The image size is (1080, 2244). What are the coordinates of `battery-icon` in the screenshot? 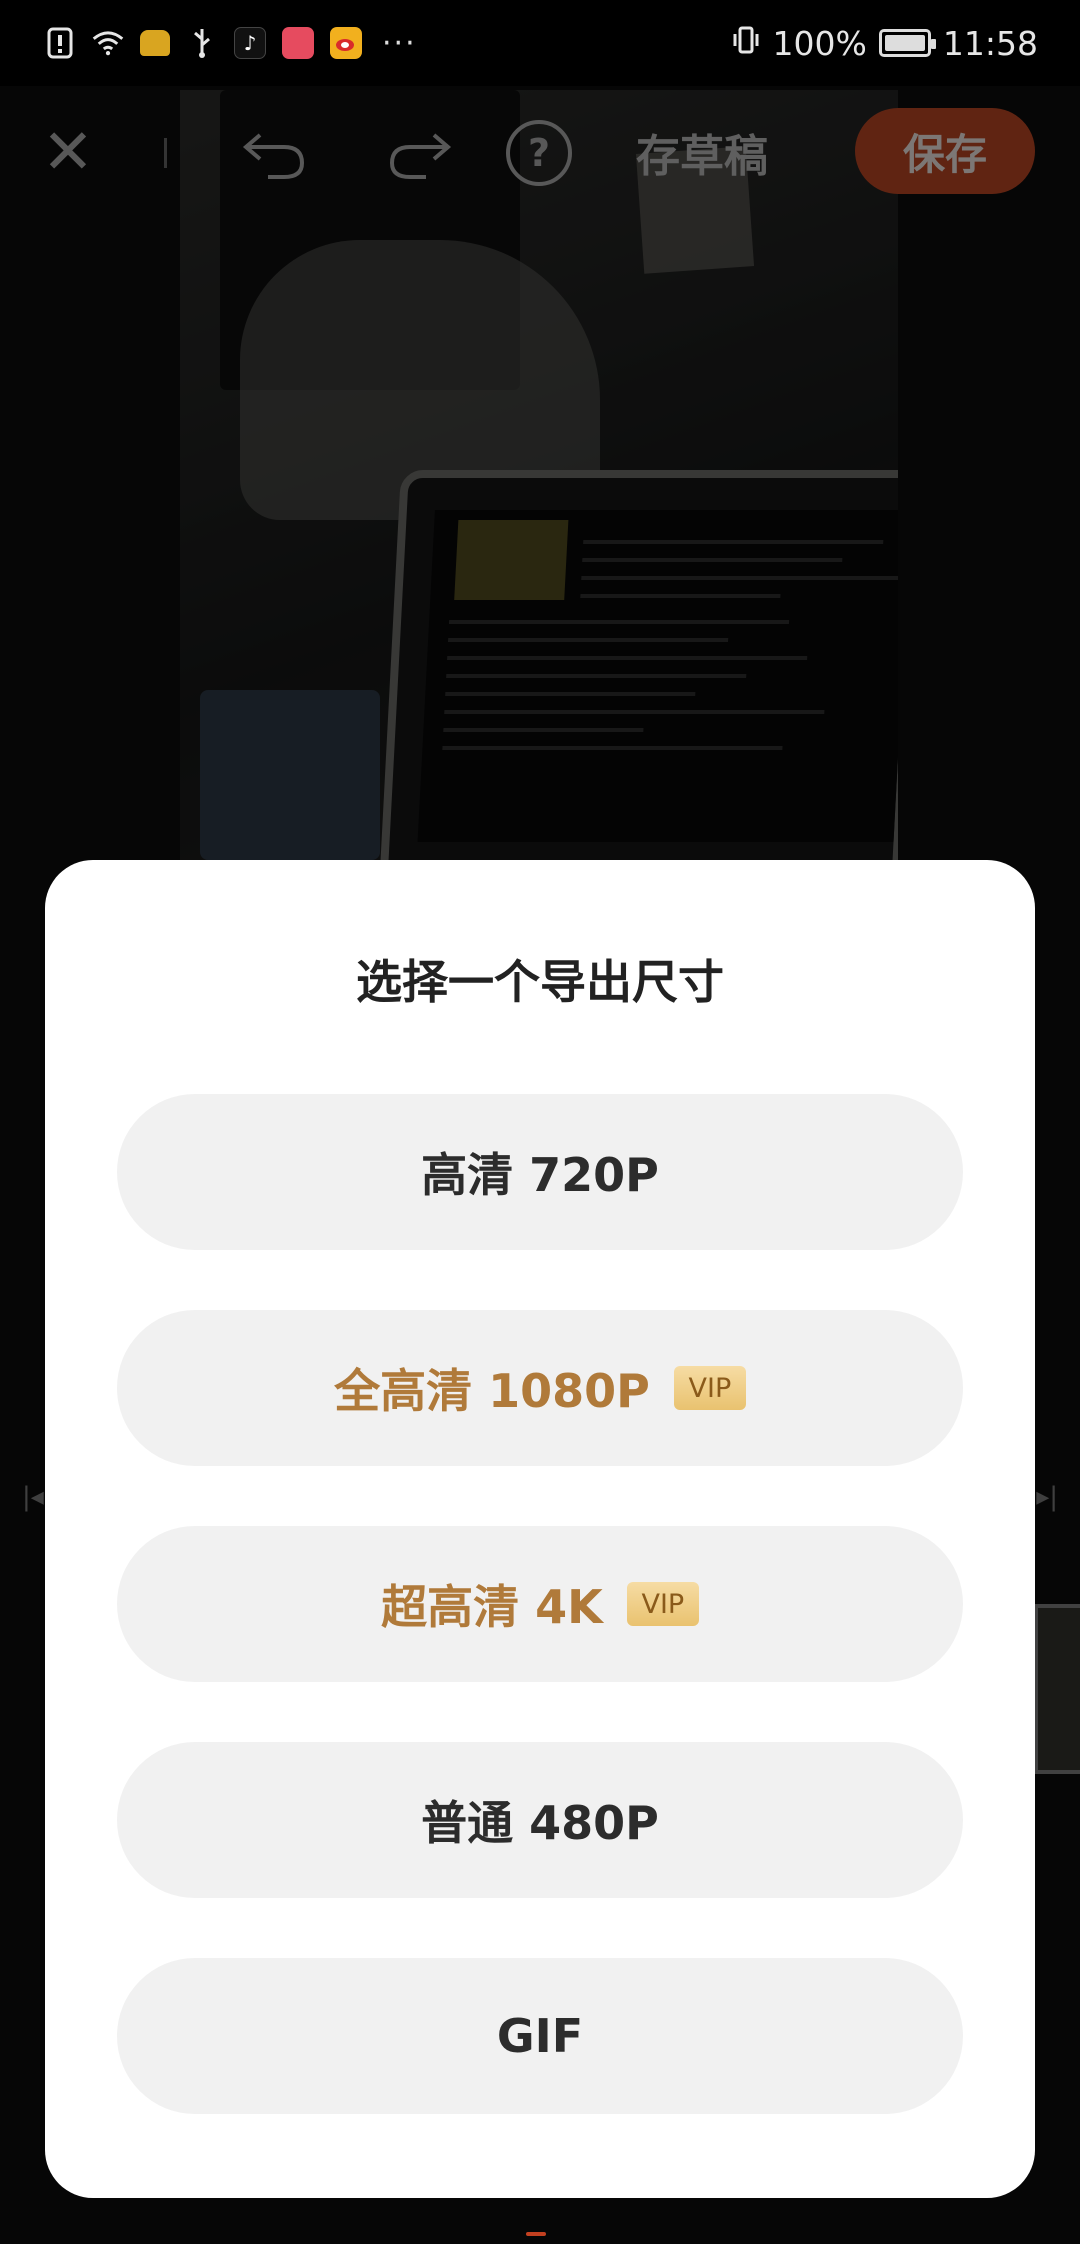 It's located at (907, 43).